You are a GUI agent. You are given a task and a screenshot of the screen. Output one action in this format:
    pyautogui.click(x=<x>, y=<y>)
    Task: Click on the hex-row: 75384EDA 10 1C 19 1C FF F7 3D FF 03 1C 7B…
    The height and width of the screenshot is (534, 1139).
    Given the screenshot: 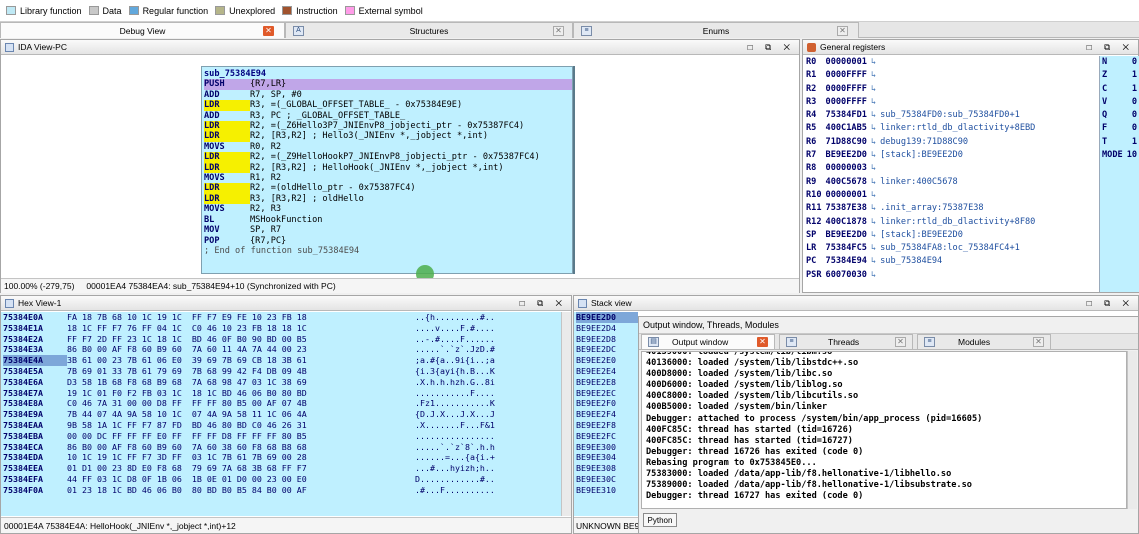 What is the action you would take?
    pyautogui.click(x=282, y=457)
    